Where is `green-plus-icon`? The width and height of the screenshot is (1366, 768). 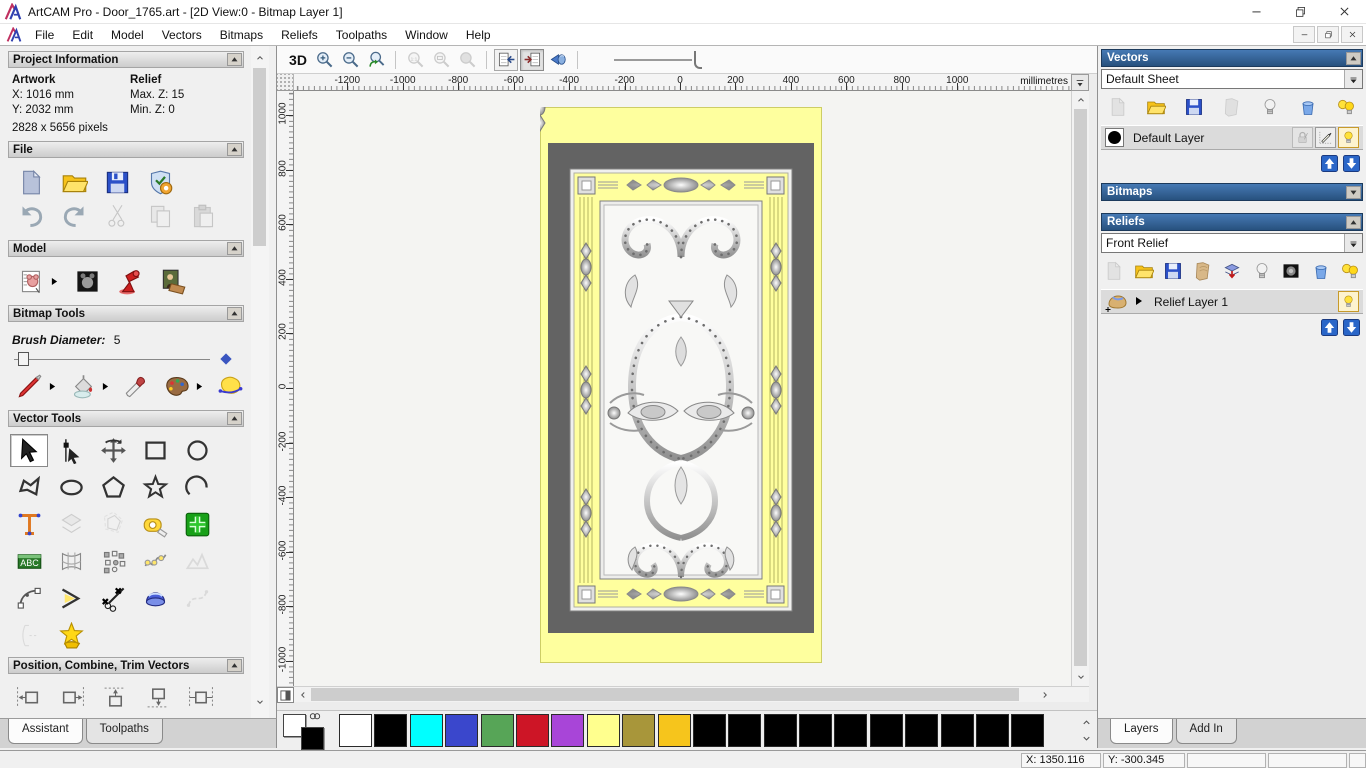
green-plus-icon is located at coordinates (197, 524).